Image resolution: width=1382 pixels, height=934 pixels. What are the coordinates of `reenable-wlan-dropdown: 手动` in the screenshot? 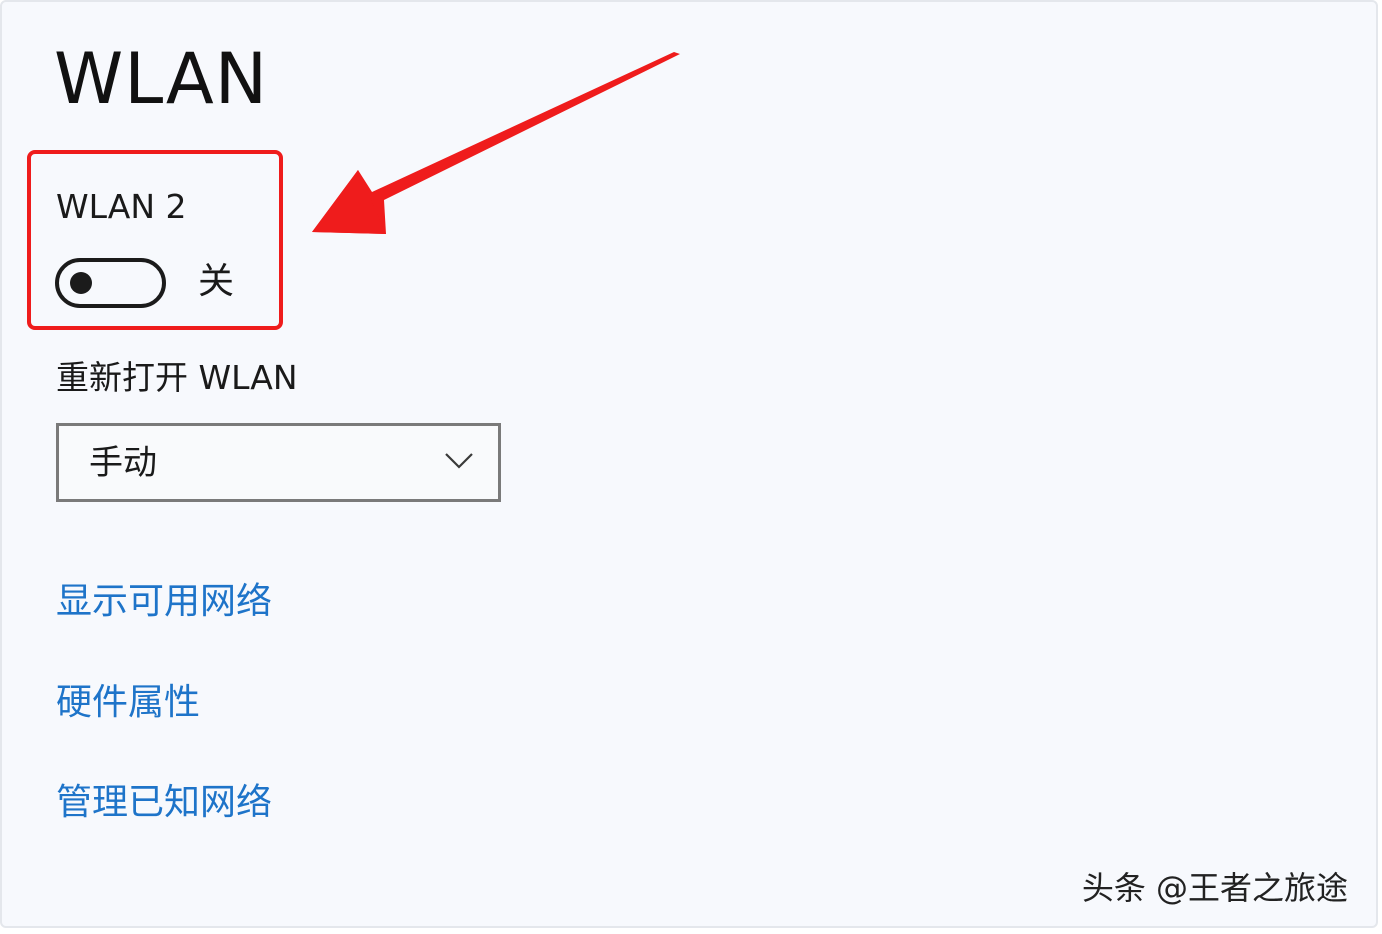 It's located at (278, 462).